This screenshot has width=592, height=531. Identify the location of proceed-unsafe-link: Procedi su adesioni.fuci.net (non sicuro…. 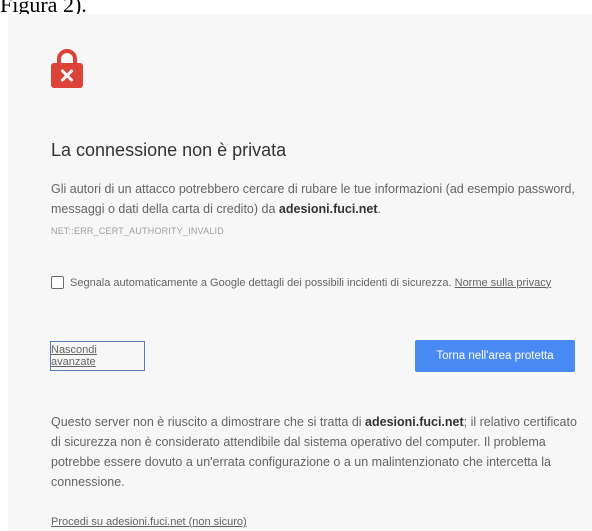
(149, 522).